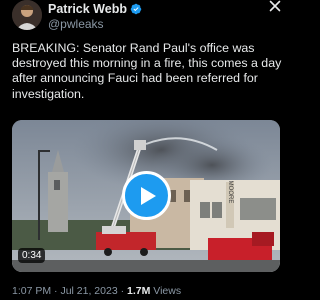 The height and width of the screenshot is (300, 320). What do you see at coordinates (88, 291) in the screenshot?
I see `tweet-date: Jul 21, 2023` at bounding box center [88, 291].